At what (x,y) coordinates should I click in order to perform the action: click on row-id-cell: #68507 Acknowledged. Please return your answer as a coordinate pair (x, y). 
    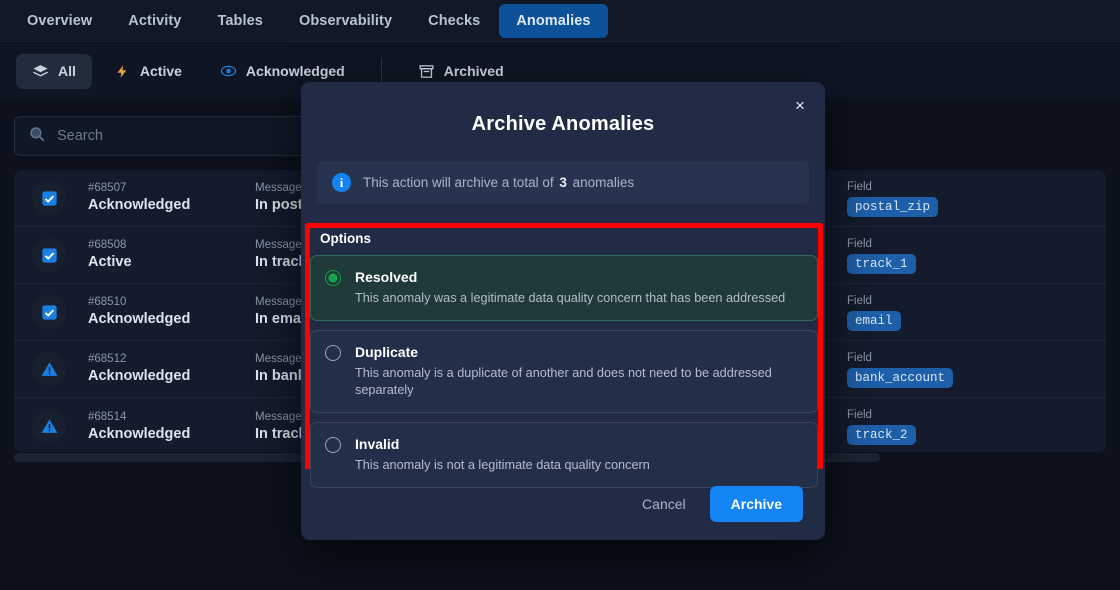
    Looking at the image, I should click on (160, 198).